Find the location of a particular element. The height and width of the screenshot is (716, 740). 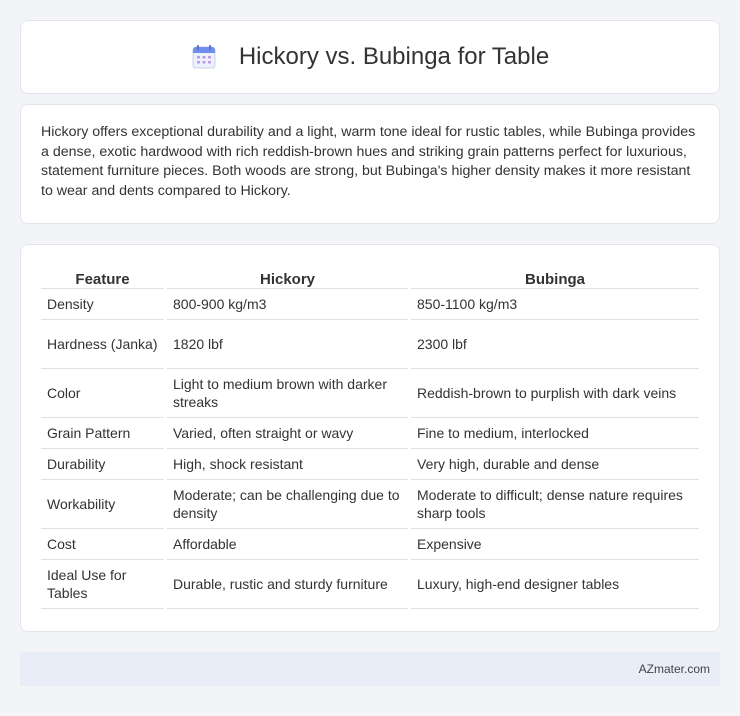

bubinga-cell: Very high, durable and dense is located at coordinates (555, 464).